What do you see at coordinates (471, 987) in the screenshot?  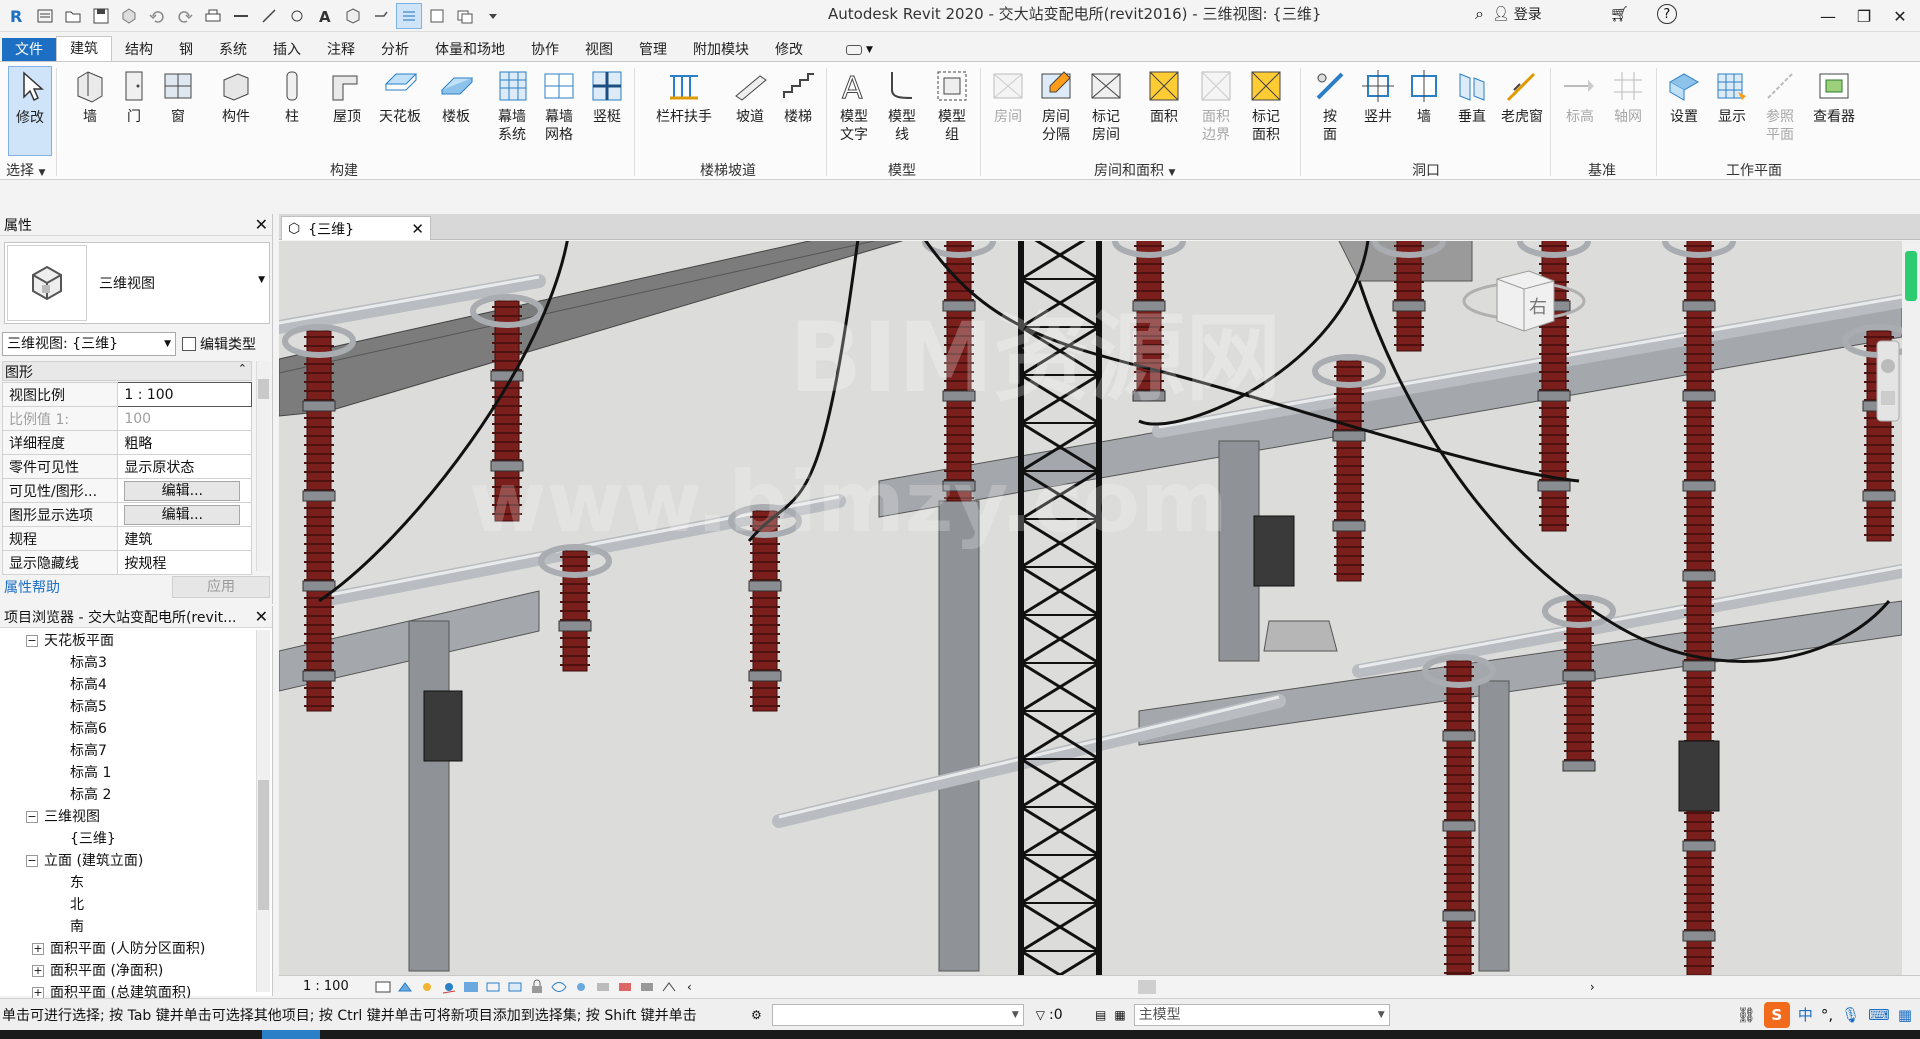 I see `render-icon` at bounding box center [471, 987].